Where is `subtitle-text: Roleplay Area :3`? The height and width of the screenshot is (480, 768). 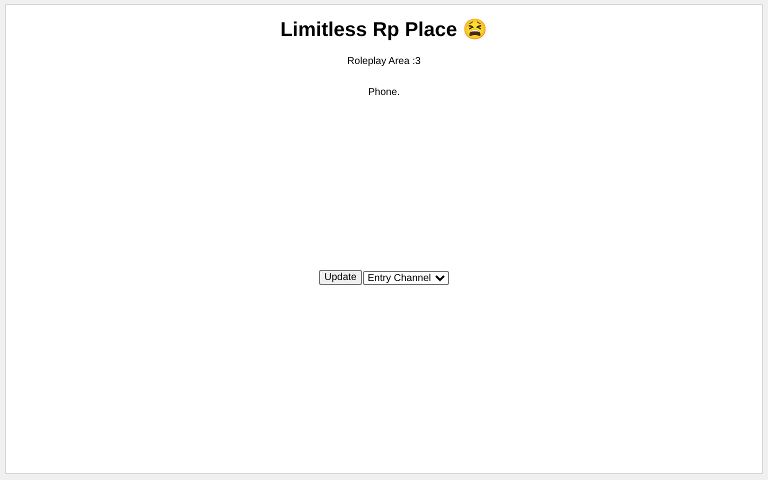 subtitle-text: Roleplay Area :3 is located at coordinates (384, 62).